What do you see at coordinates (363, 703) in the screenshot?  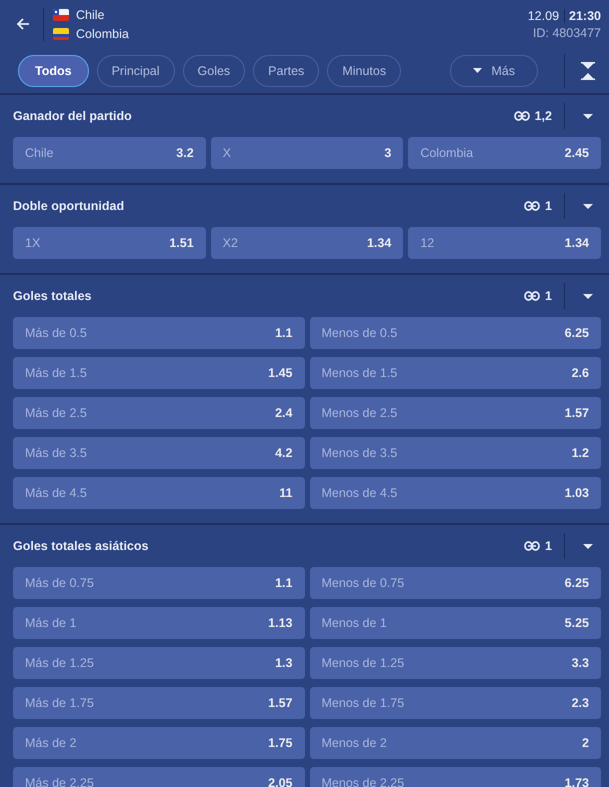 I see `outcome-label: Menos de 1.75` at bounding box center [363, 703].